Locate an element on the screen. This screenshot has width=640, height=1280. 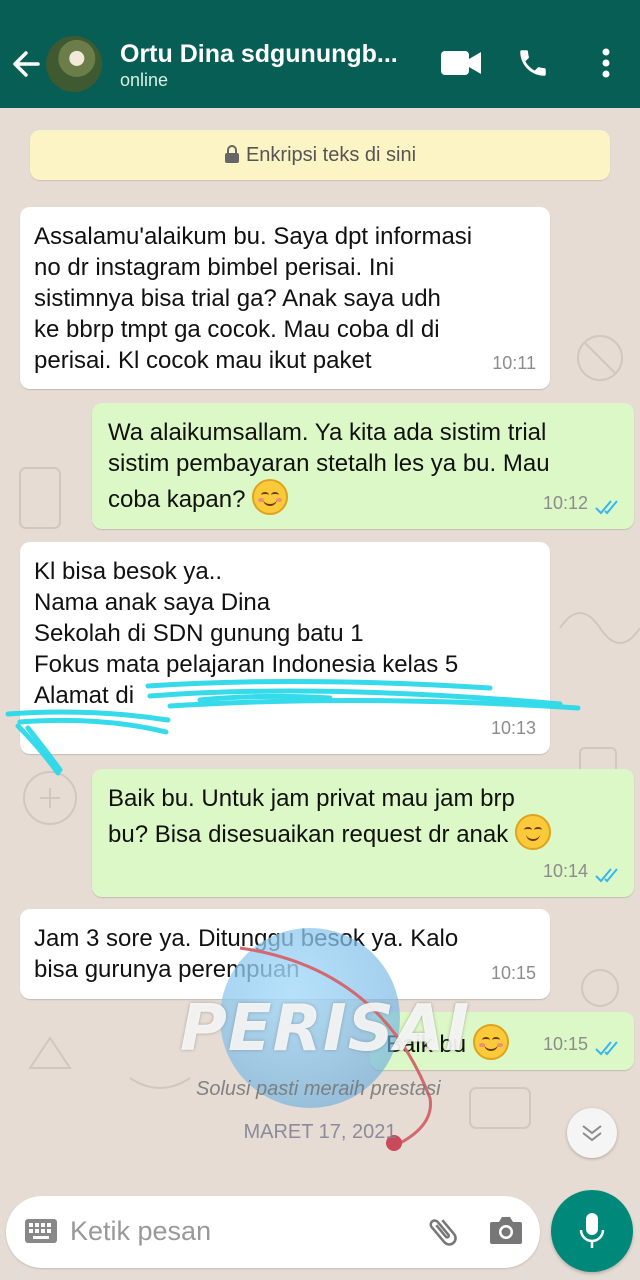
scroll-to-bottom-button is located at coordinates (592, 1133).